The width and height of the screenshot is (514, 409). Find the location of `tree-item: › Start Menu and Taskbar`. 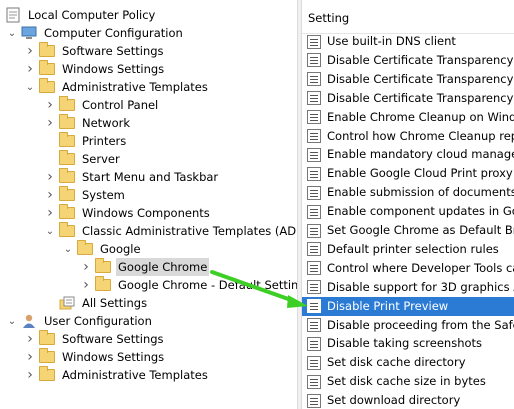

tree-item: › Start Menu and Taskbar is located at coordinates (132, 177).